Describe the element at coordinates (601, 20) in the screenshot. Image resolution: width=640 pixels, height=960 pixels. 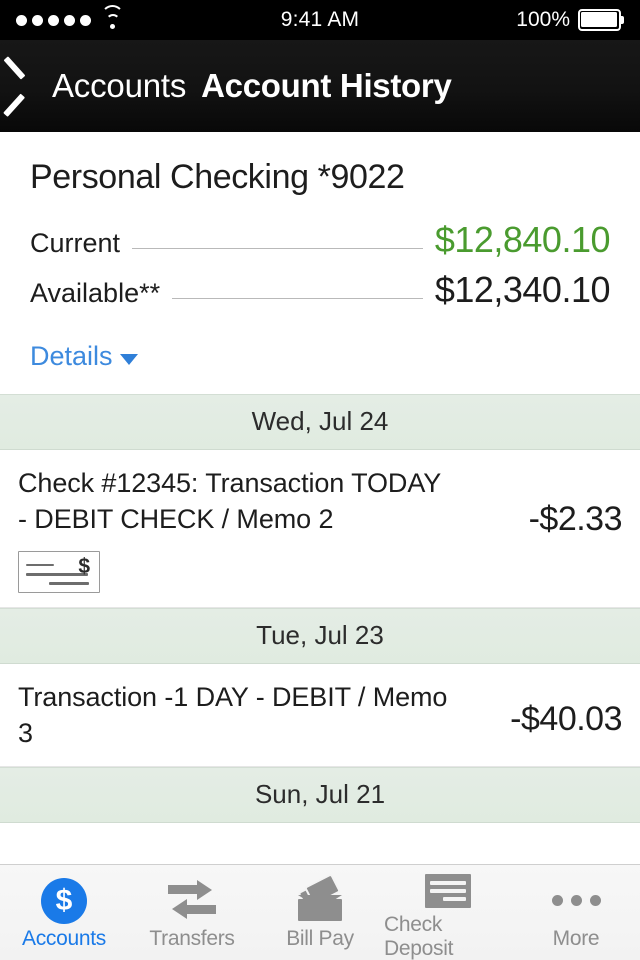
I see `battery-full-icon` at that location.